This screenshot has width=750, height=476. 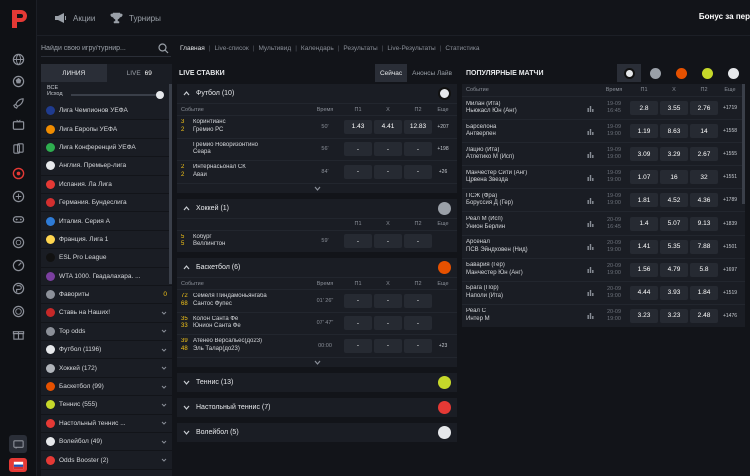 What do you see at coordinates (317, 187) in the screenshot?
I see `football-expand-button` at bounding box center [317, 187].